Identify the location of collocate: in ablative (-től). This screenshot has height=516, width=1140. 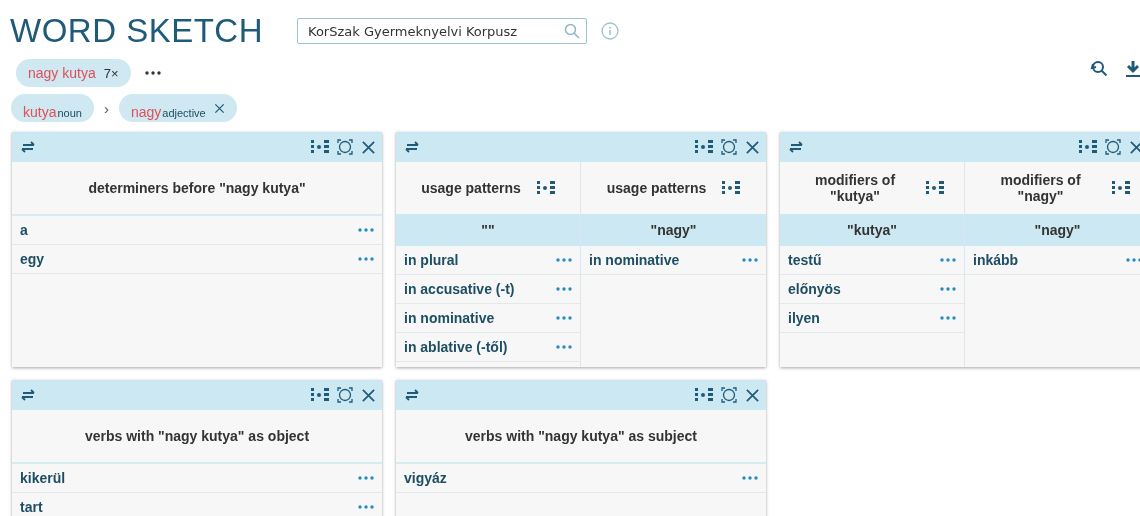
(456, 347).